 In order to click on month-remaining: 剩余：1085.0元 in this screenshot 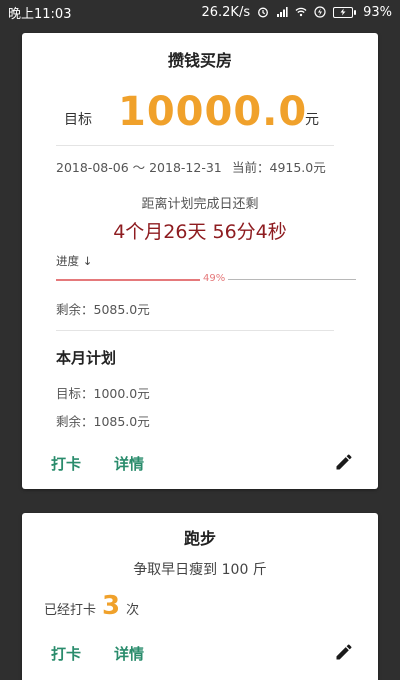, I will do `click(103, 421)`.